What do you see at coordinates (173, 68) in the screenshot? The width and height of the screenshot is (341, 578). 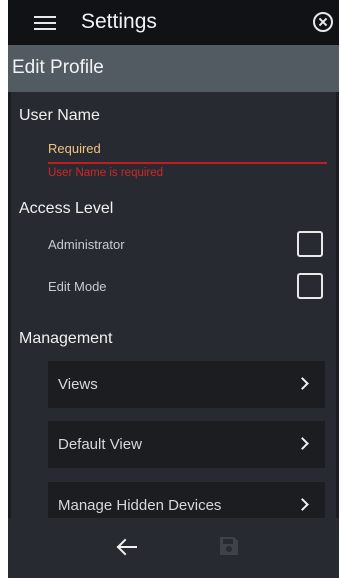 I see `page-header: Edit Profile` at bounding box center [173, 68].